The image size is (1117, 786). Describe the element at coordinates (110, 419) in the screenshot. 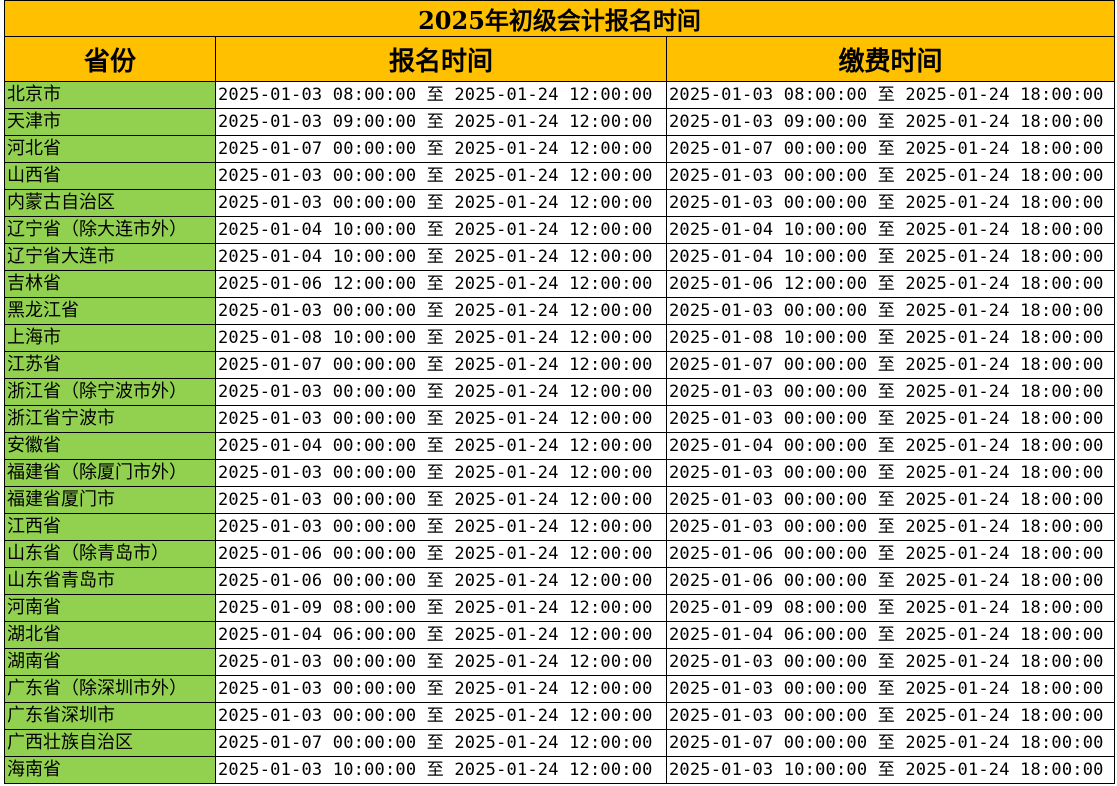

I see `province-cell: 浙江省宁波市` at that location.